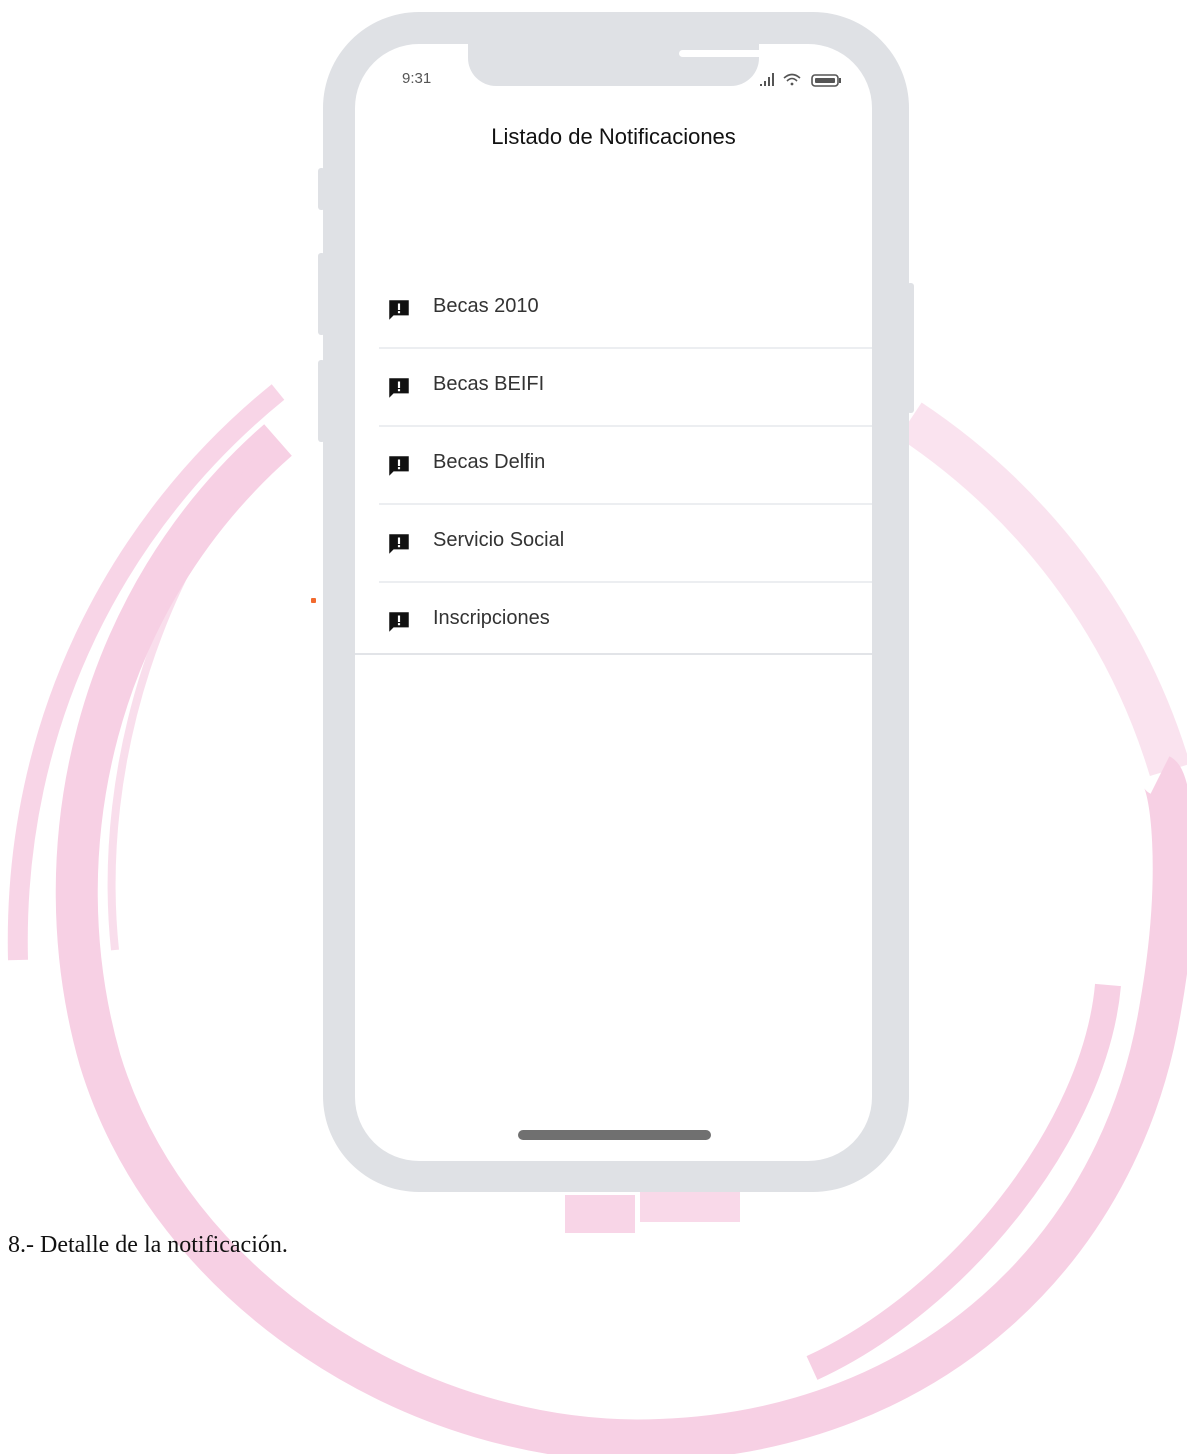 The image size is (1187, 1454). I want to click on wifi-icon, so click(792, 79).